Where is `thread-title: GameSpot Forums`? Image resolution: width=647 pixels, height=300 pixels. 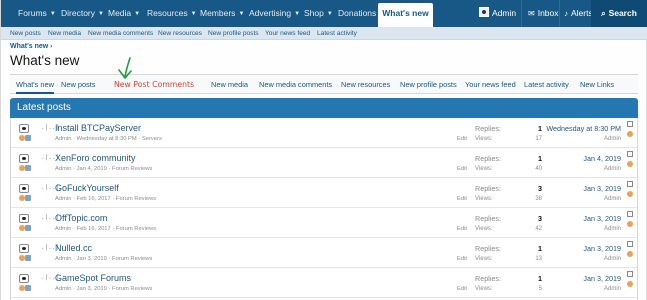 thread-title: GameSpot Forums is located at coordinates (93, 278).